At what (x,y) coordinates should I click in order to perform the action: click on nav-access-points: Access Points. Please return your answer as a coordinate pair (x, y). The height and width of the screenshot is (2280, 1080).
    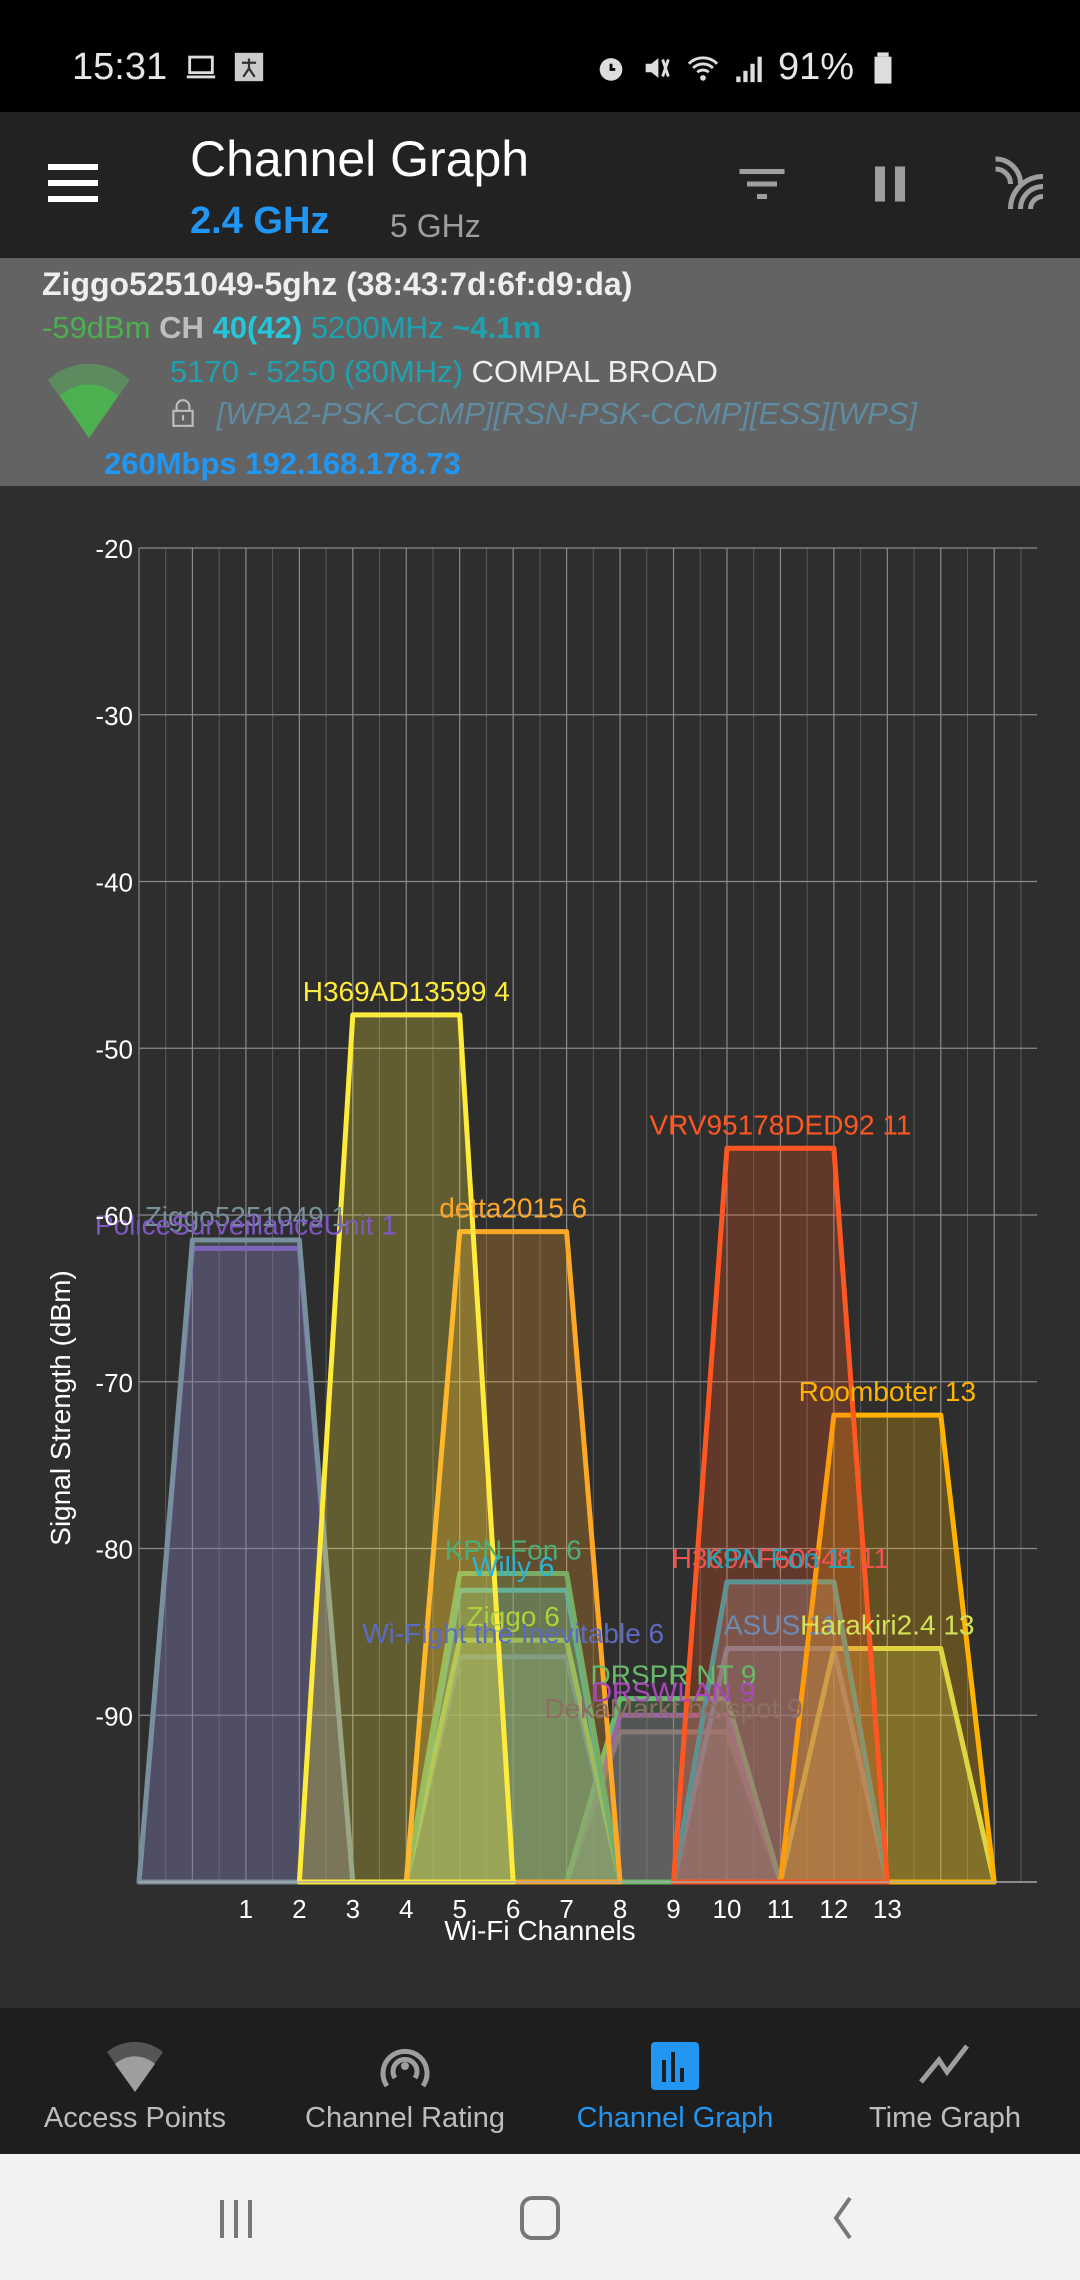
    Looking at the image, I should click on (135, 2081).